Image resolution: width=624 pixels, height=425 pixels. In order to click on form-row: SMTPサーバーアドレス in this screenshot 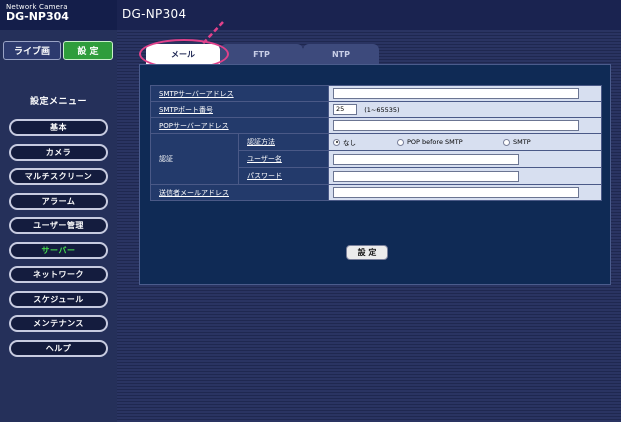, I will do `click(376, 93)`.